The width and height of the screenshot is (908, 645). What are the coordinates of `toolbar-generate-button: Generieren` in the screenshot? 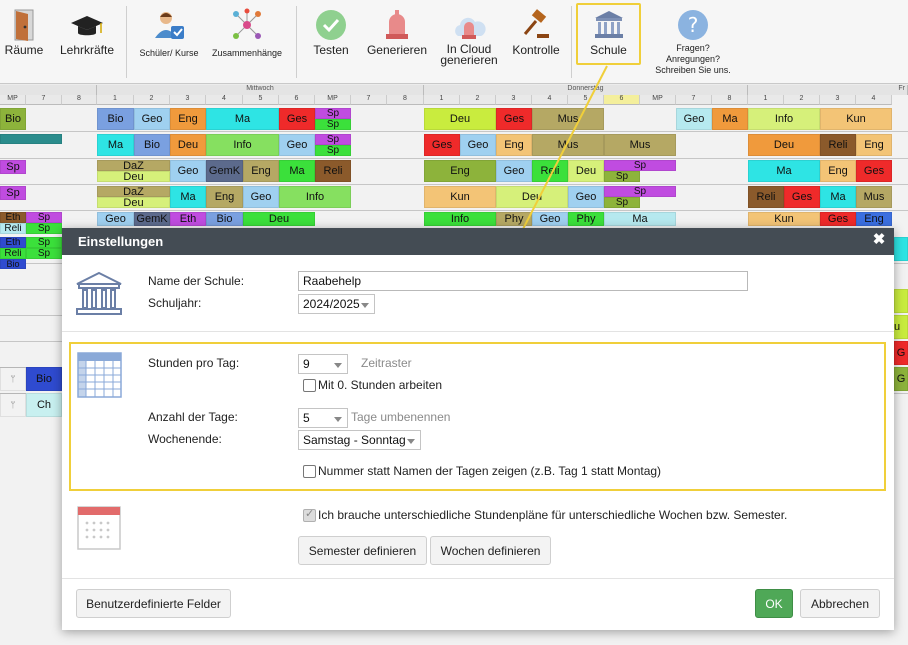 It's located at (397, 42).